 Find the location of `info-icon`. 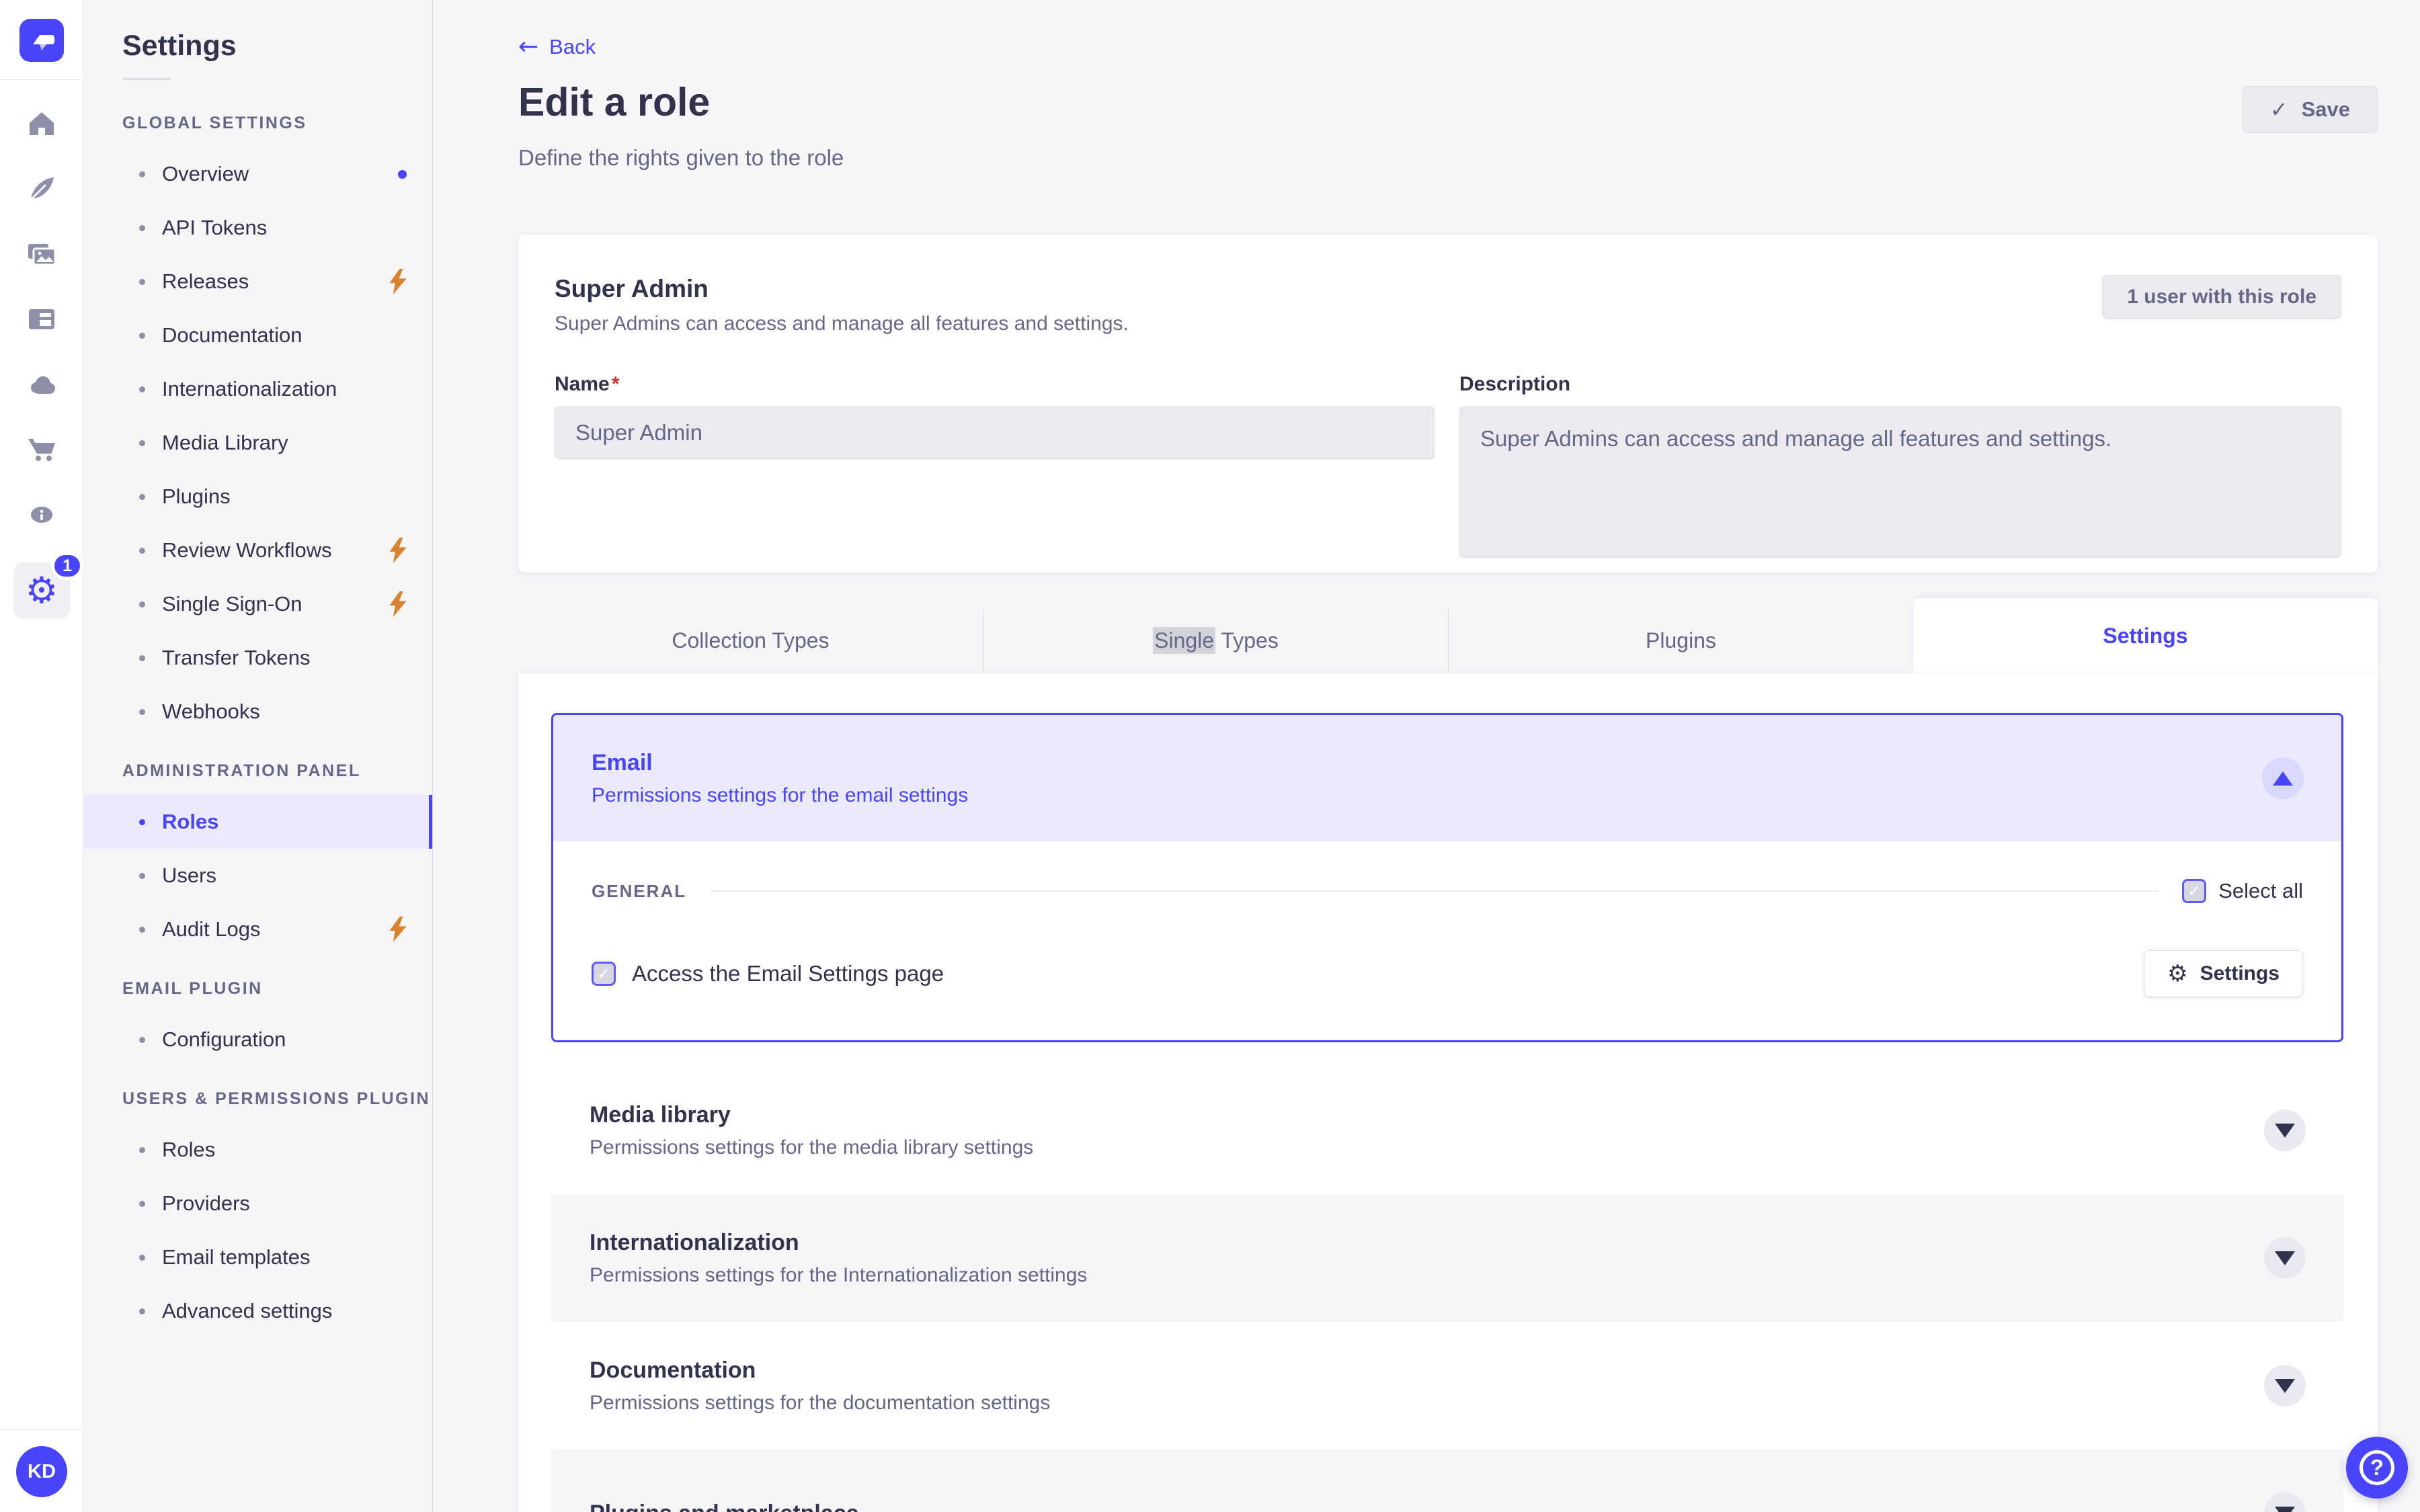

info-icon is located at coordinates (41, 514).